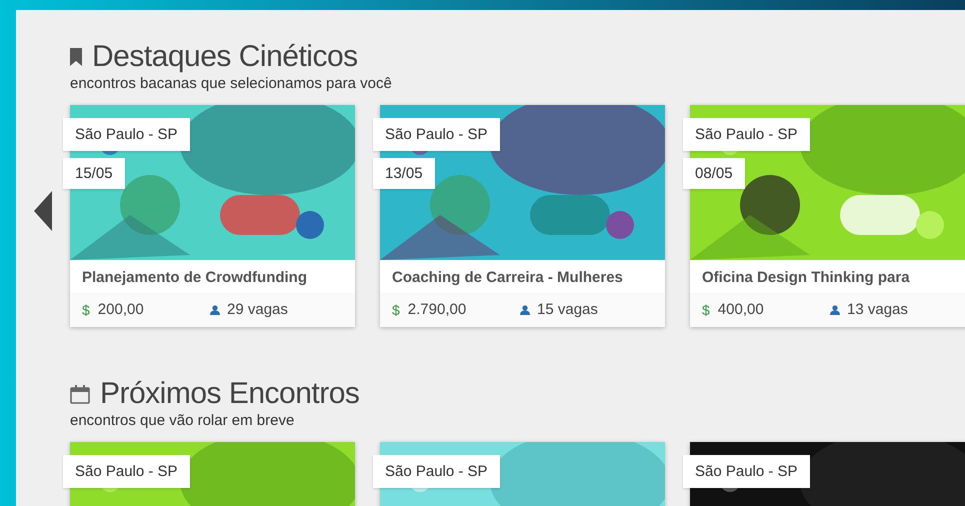 This screenshot has width=965, height=506. I want to click on section-subtitle: encontros bacanas que selecionamos para você, so click(231, 84).